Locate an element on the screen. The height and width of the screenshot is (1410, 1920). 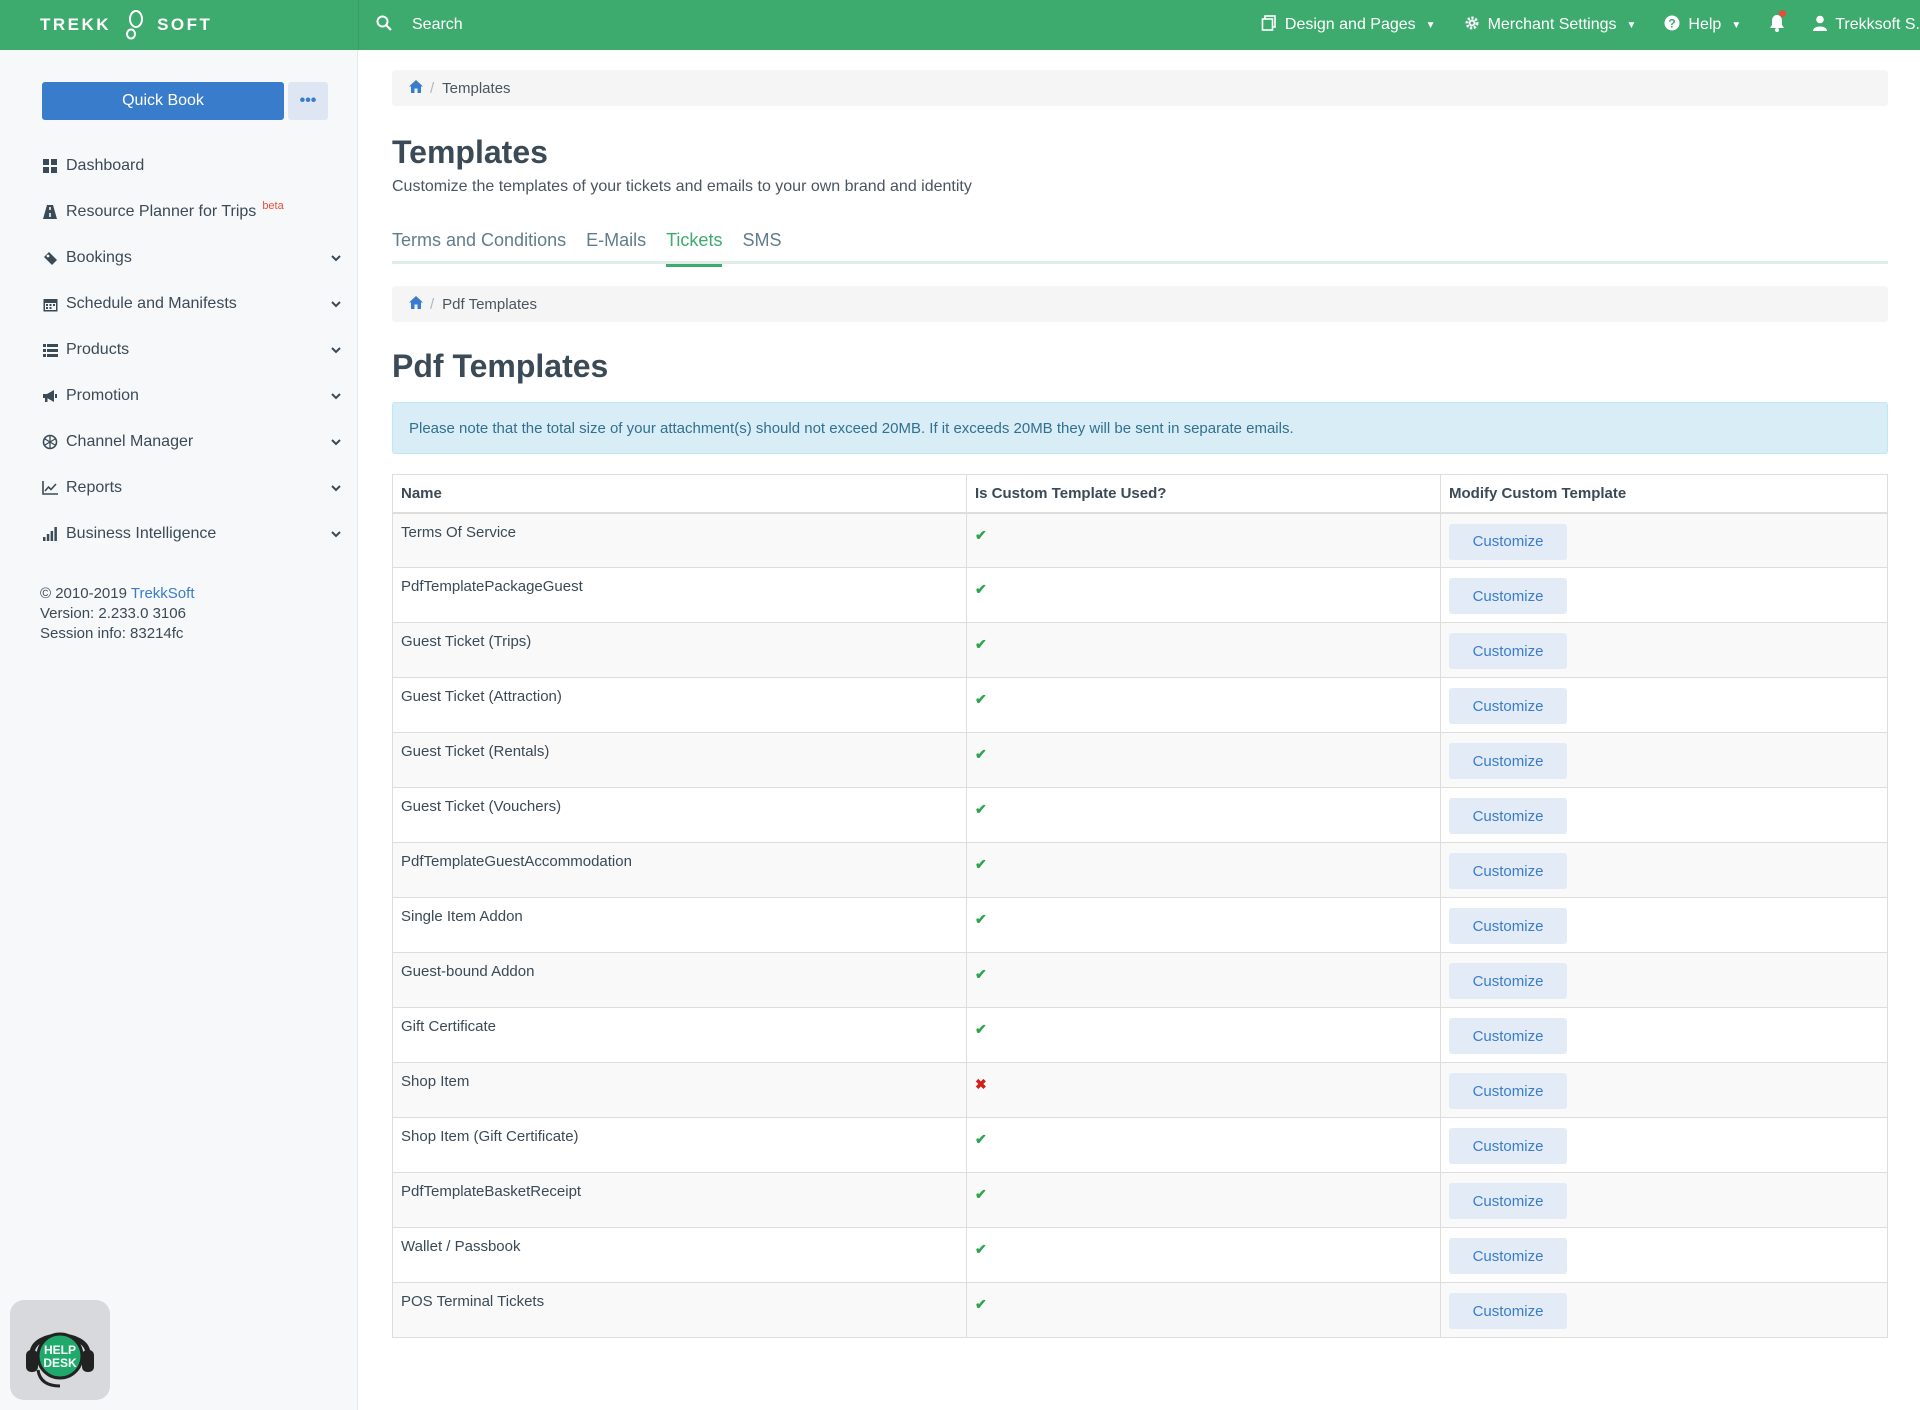
table-row: Guest Ticket (Vouchers) ✔ Customize is located at coordinates (1140, 815).